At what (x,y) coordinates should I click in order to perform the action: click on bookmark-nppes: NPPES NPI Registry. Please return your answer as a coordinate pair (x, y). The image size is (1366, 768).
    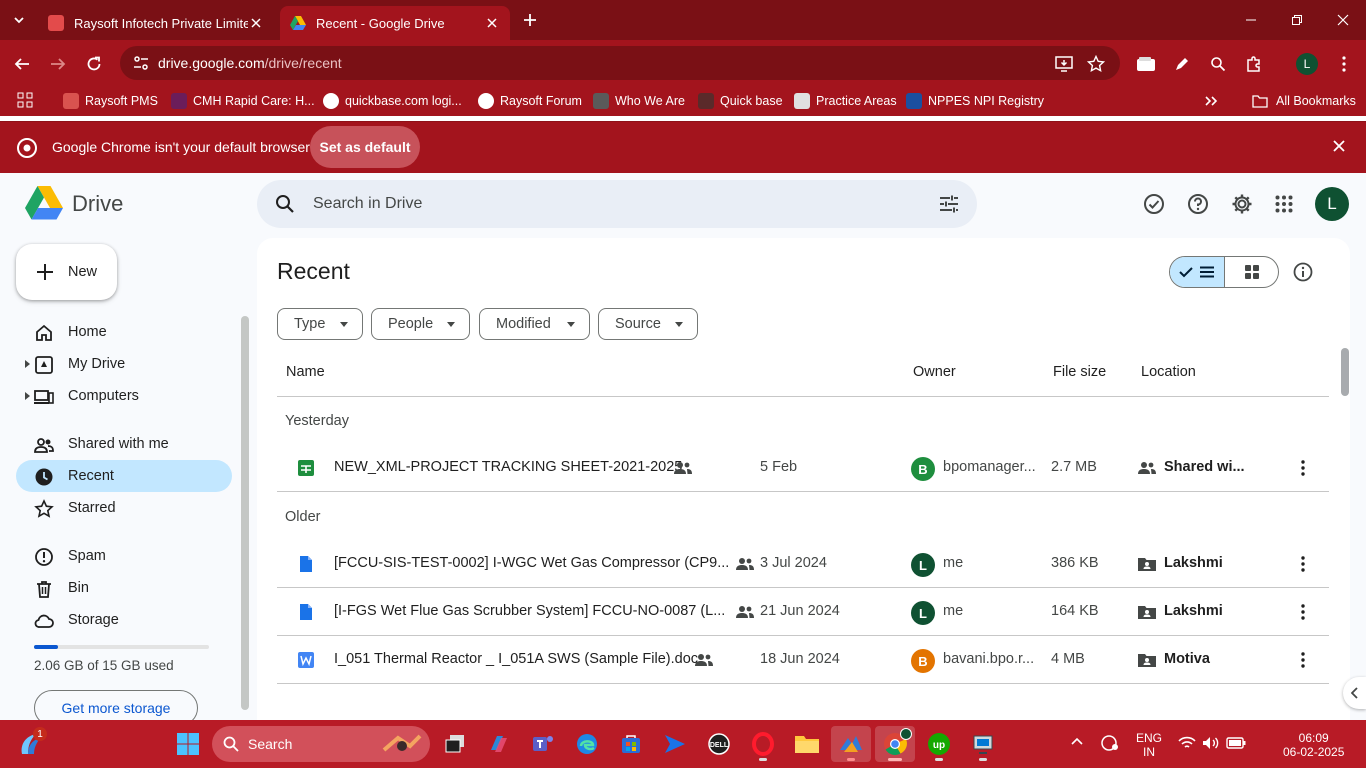
    Looking at the image, I should click on (975, 101).